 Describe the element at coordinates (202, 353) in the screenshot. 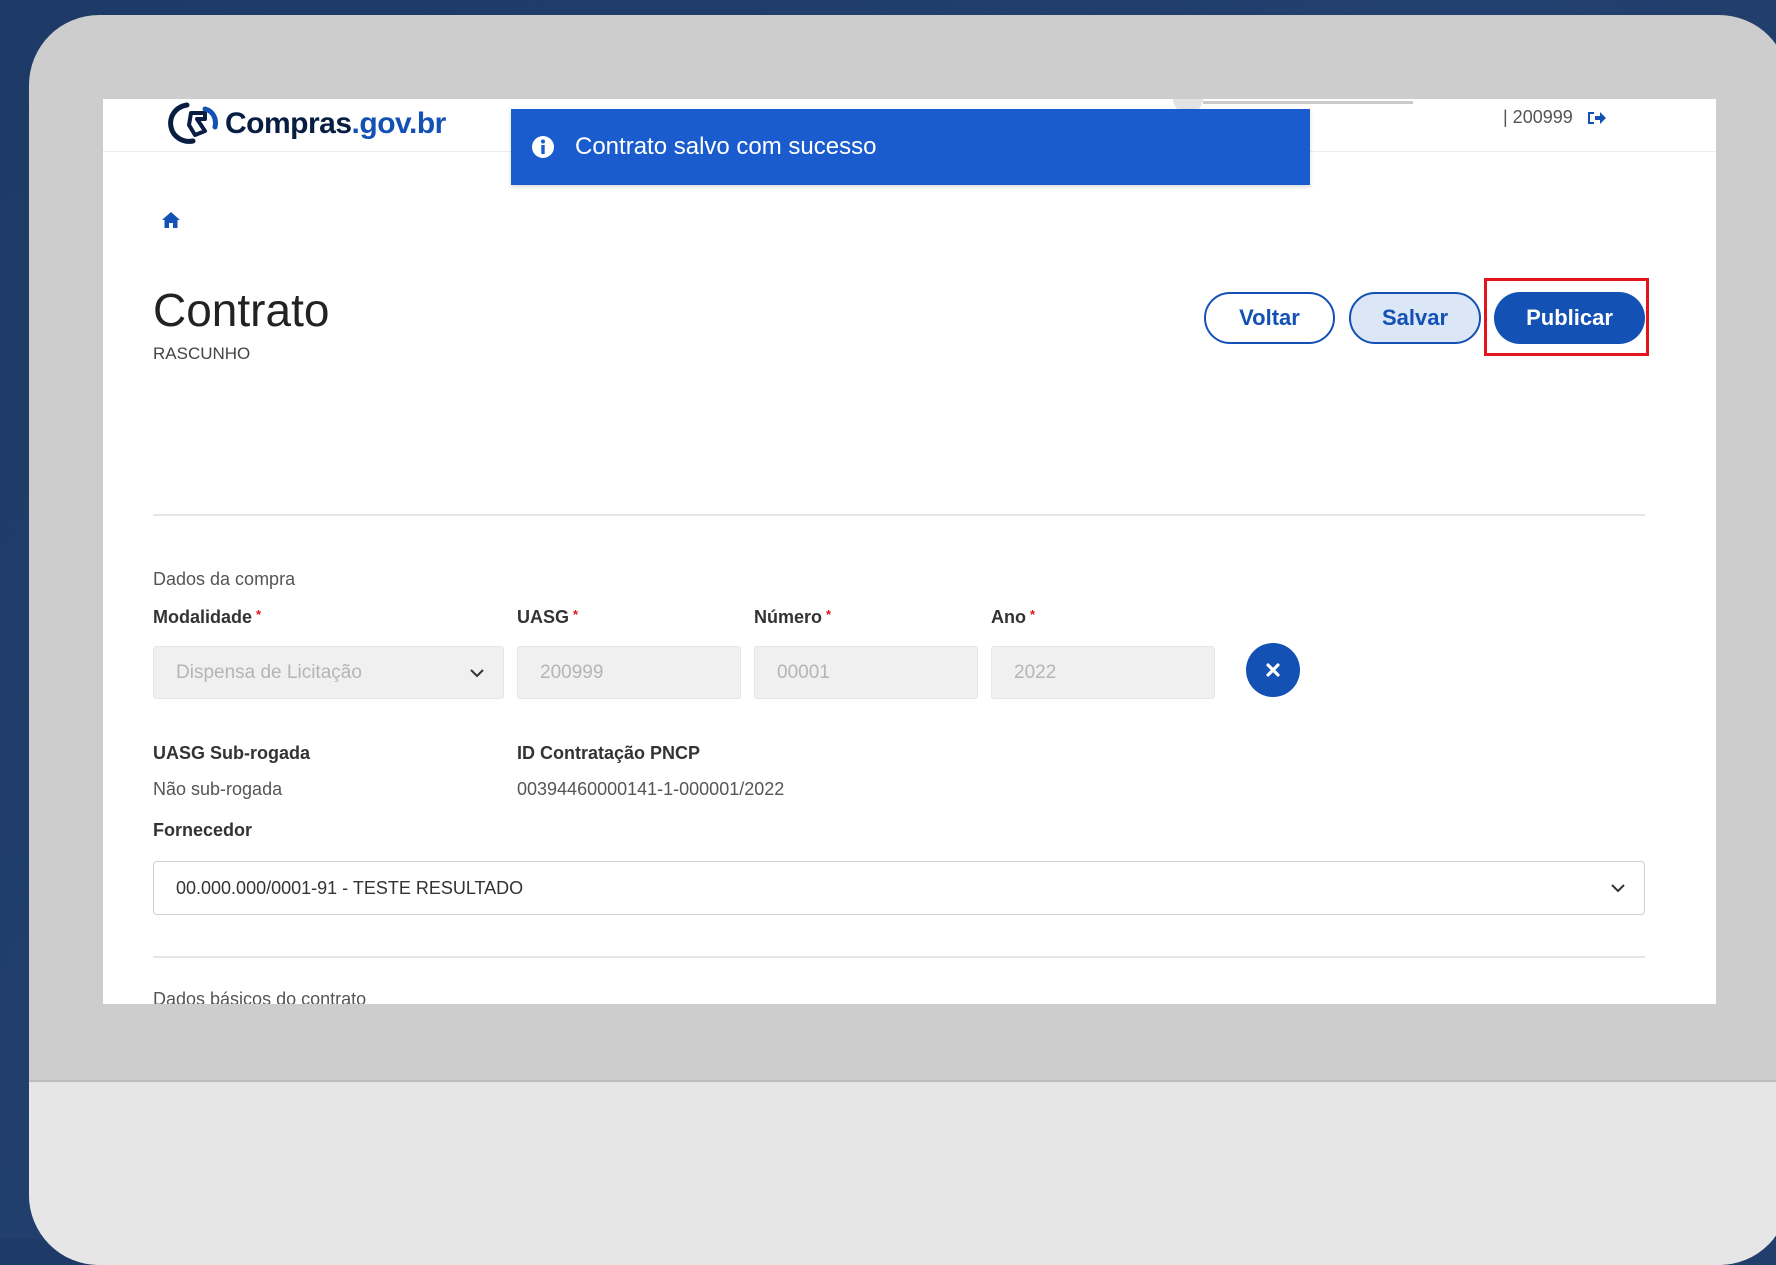

I see `status-label: RASCUNHO` at that location.